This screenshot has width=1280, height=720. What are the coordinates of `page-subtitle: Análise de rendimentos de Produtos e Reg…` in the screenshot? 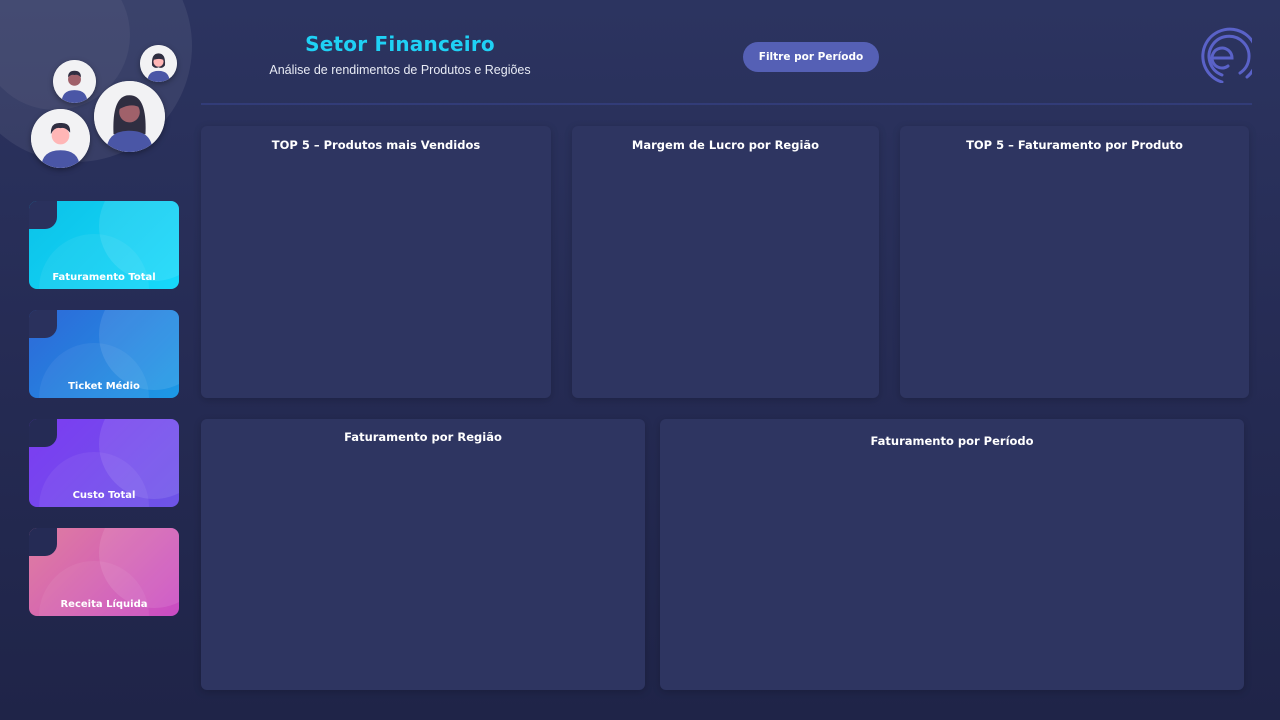 It's located at (400, 70).